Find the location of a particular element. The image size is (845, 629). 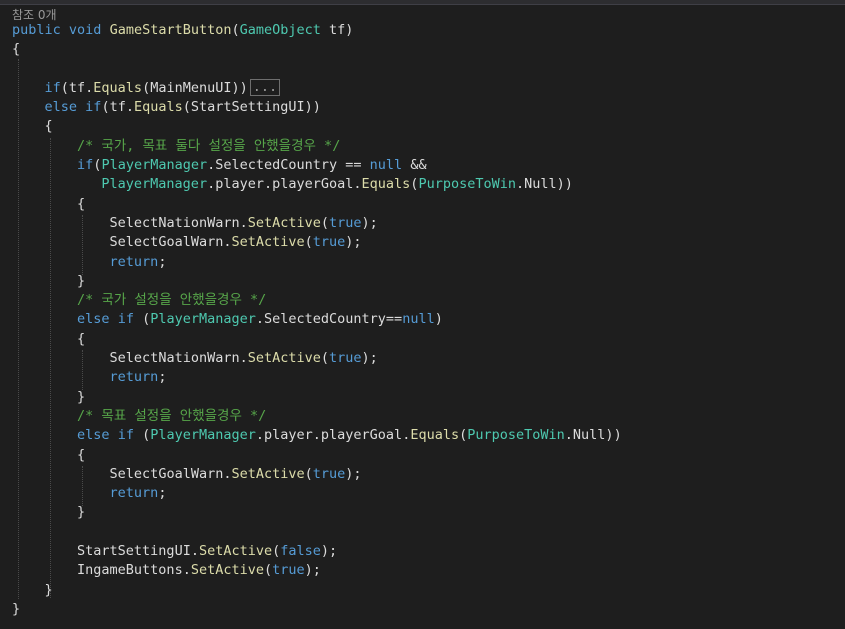

code-line: else if(tf.Equals(StartSettingUI)) is located at coordinates (182, 107).